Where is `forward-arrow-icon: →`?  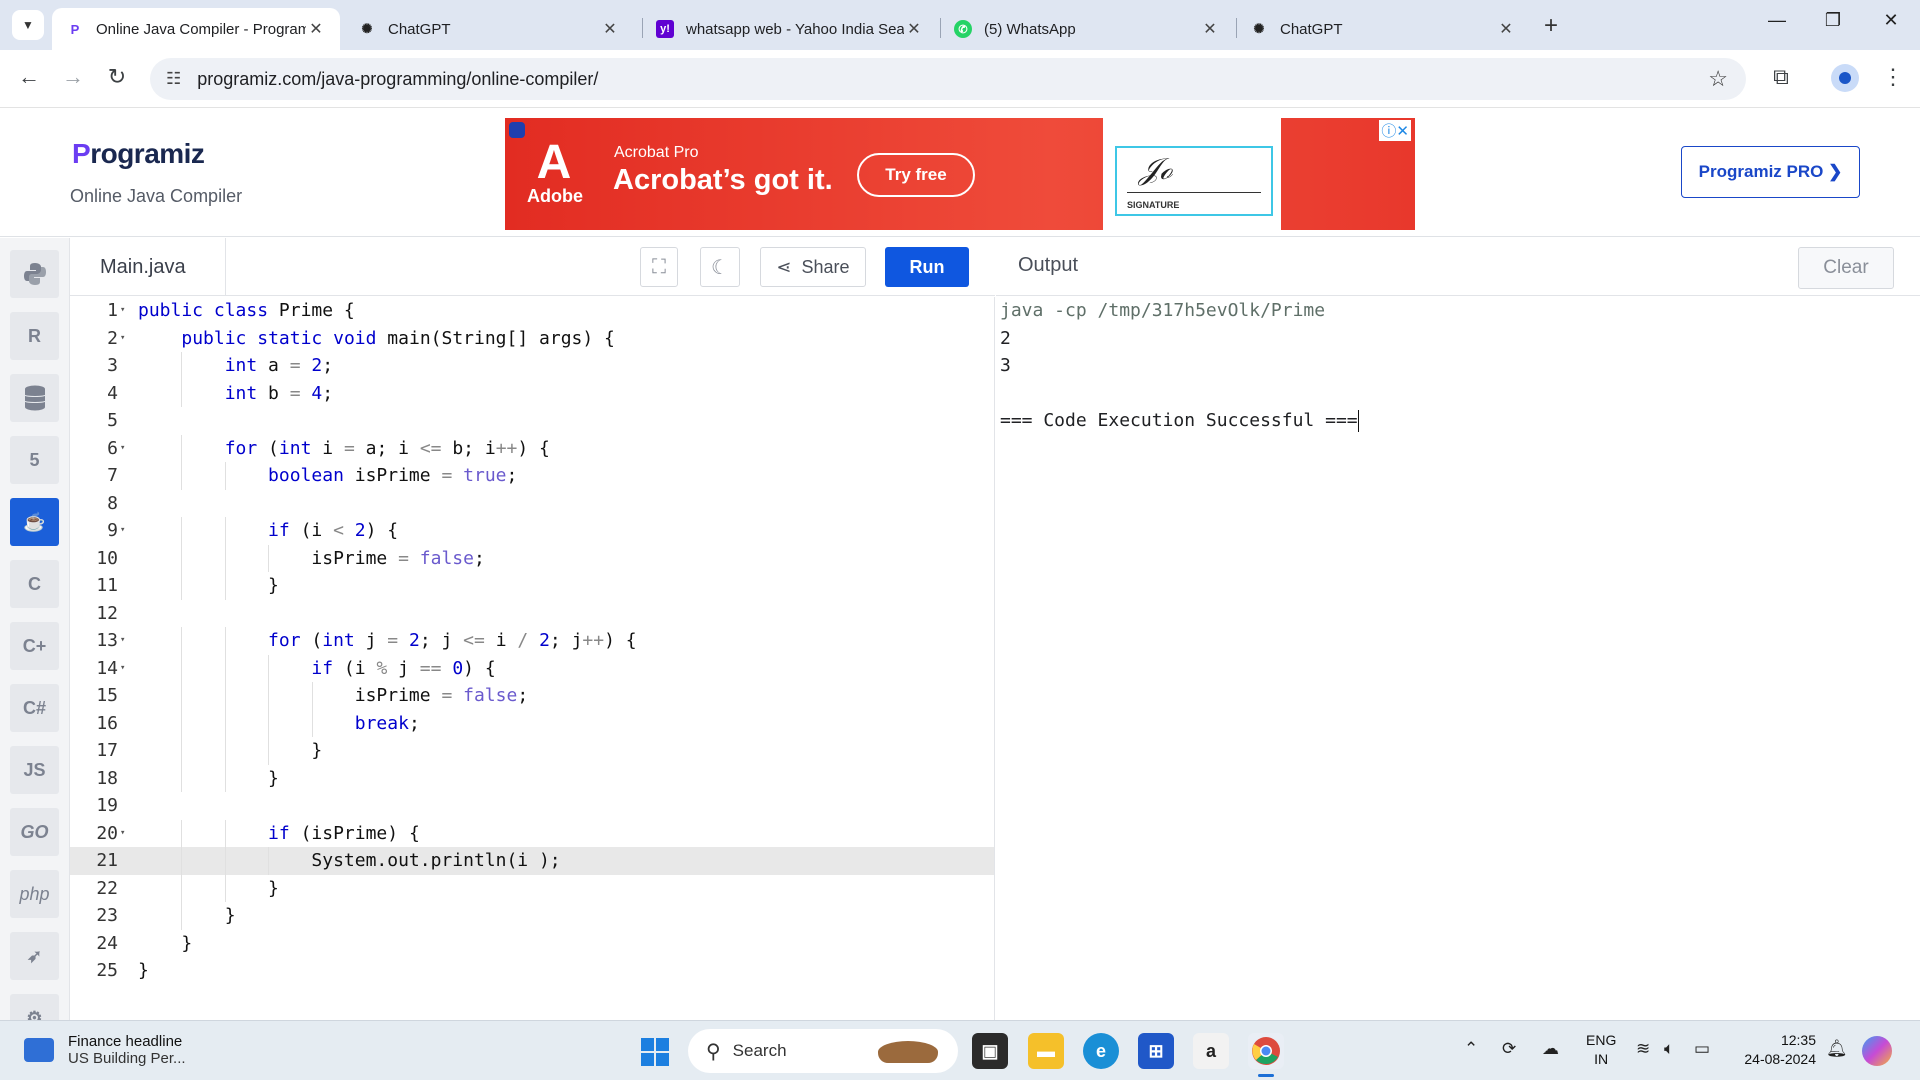 forward-arrow-icon: → is located at coordinates (73, 77).